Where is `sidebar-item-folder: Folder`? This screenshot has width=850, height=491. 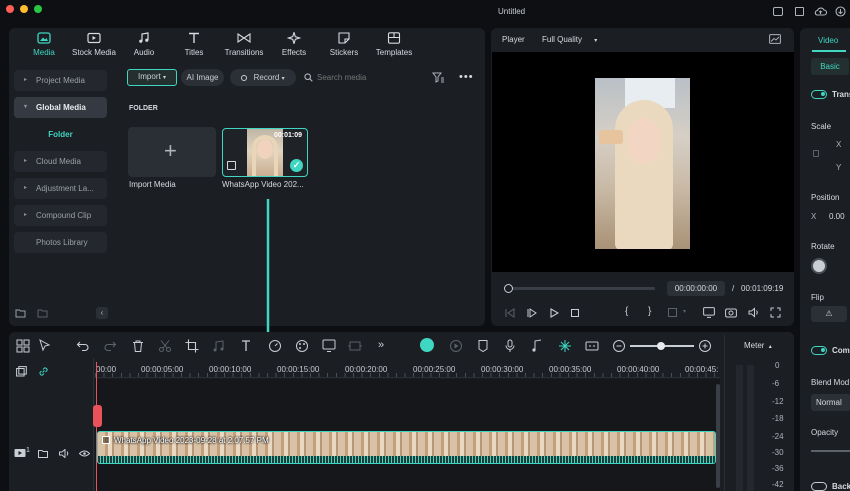
sidebar-item-folder: Folder is located at coordinates (60, 134).